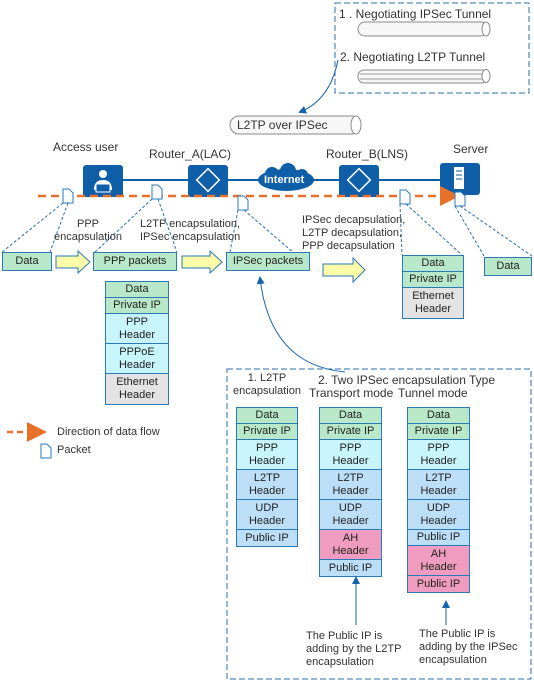 The width and height of the screenshot is (534, 683). Describe the element at coordinates (424, 29) in the screenshot. I see `ipsec-tunnel-pipe` at that location.